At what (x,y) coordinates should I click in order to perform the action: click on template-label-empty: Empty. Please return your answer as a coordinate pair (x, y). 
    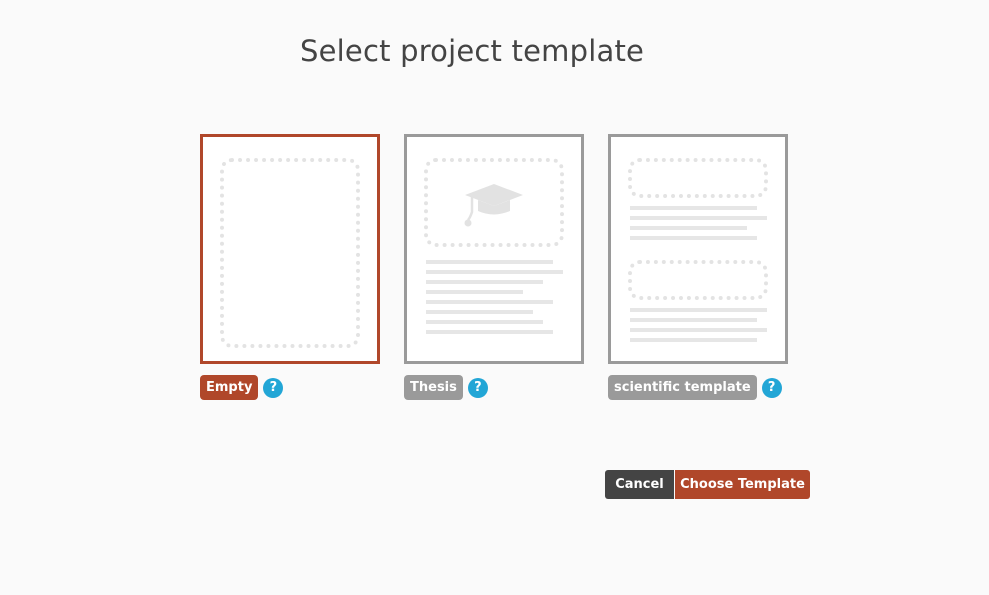
    Looking at the image, I should click on (229, 387).